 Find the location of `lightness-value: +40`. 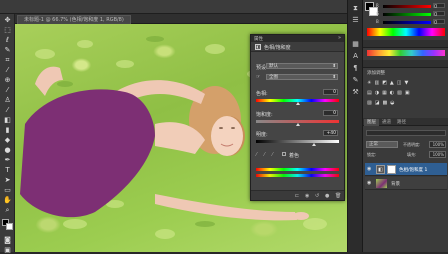

lightness-value: +40 is located at coordinates (330, 133).